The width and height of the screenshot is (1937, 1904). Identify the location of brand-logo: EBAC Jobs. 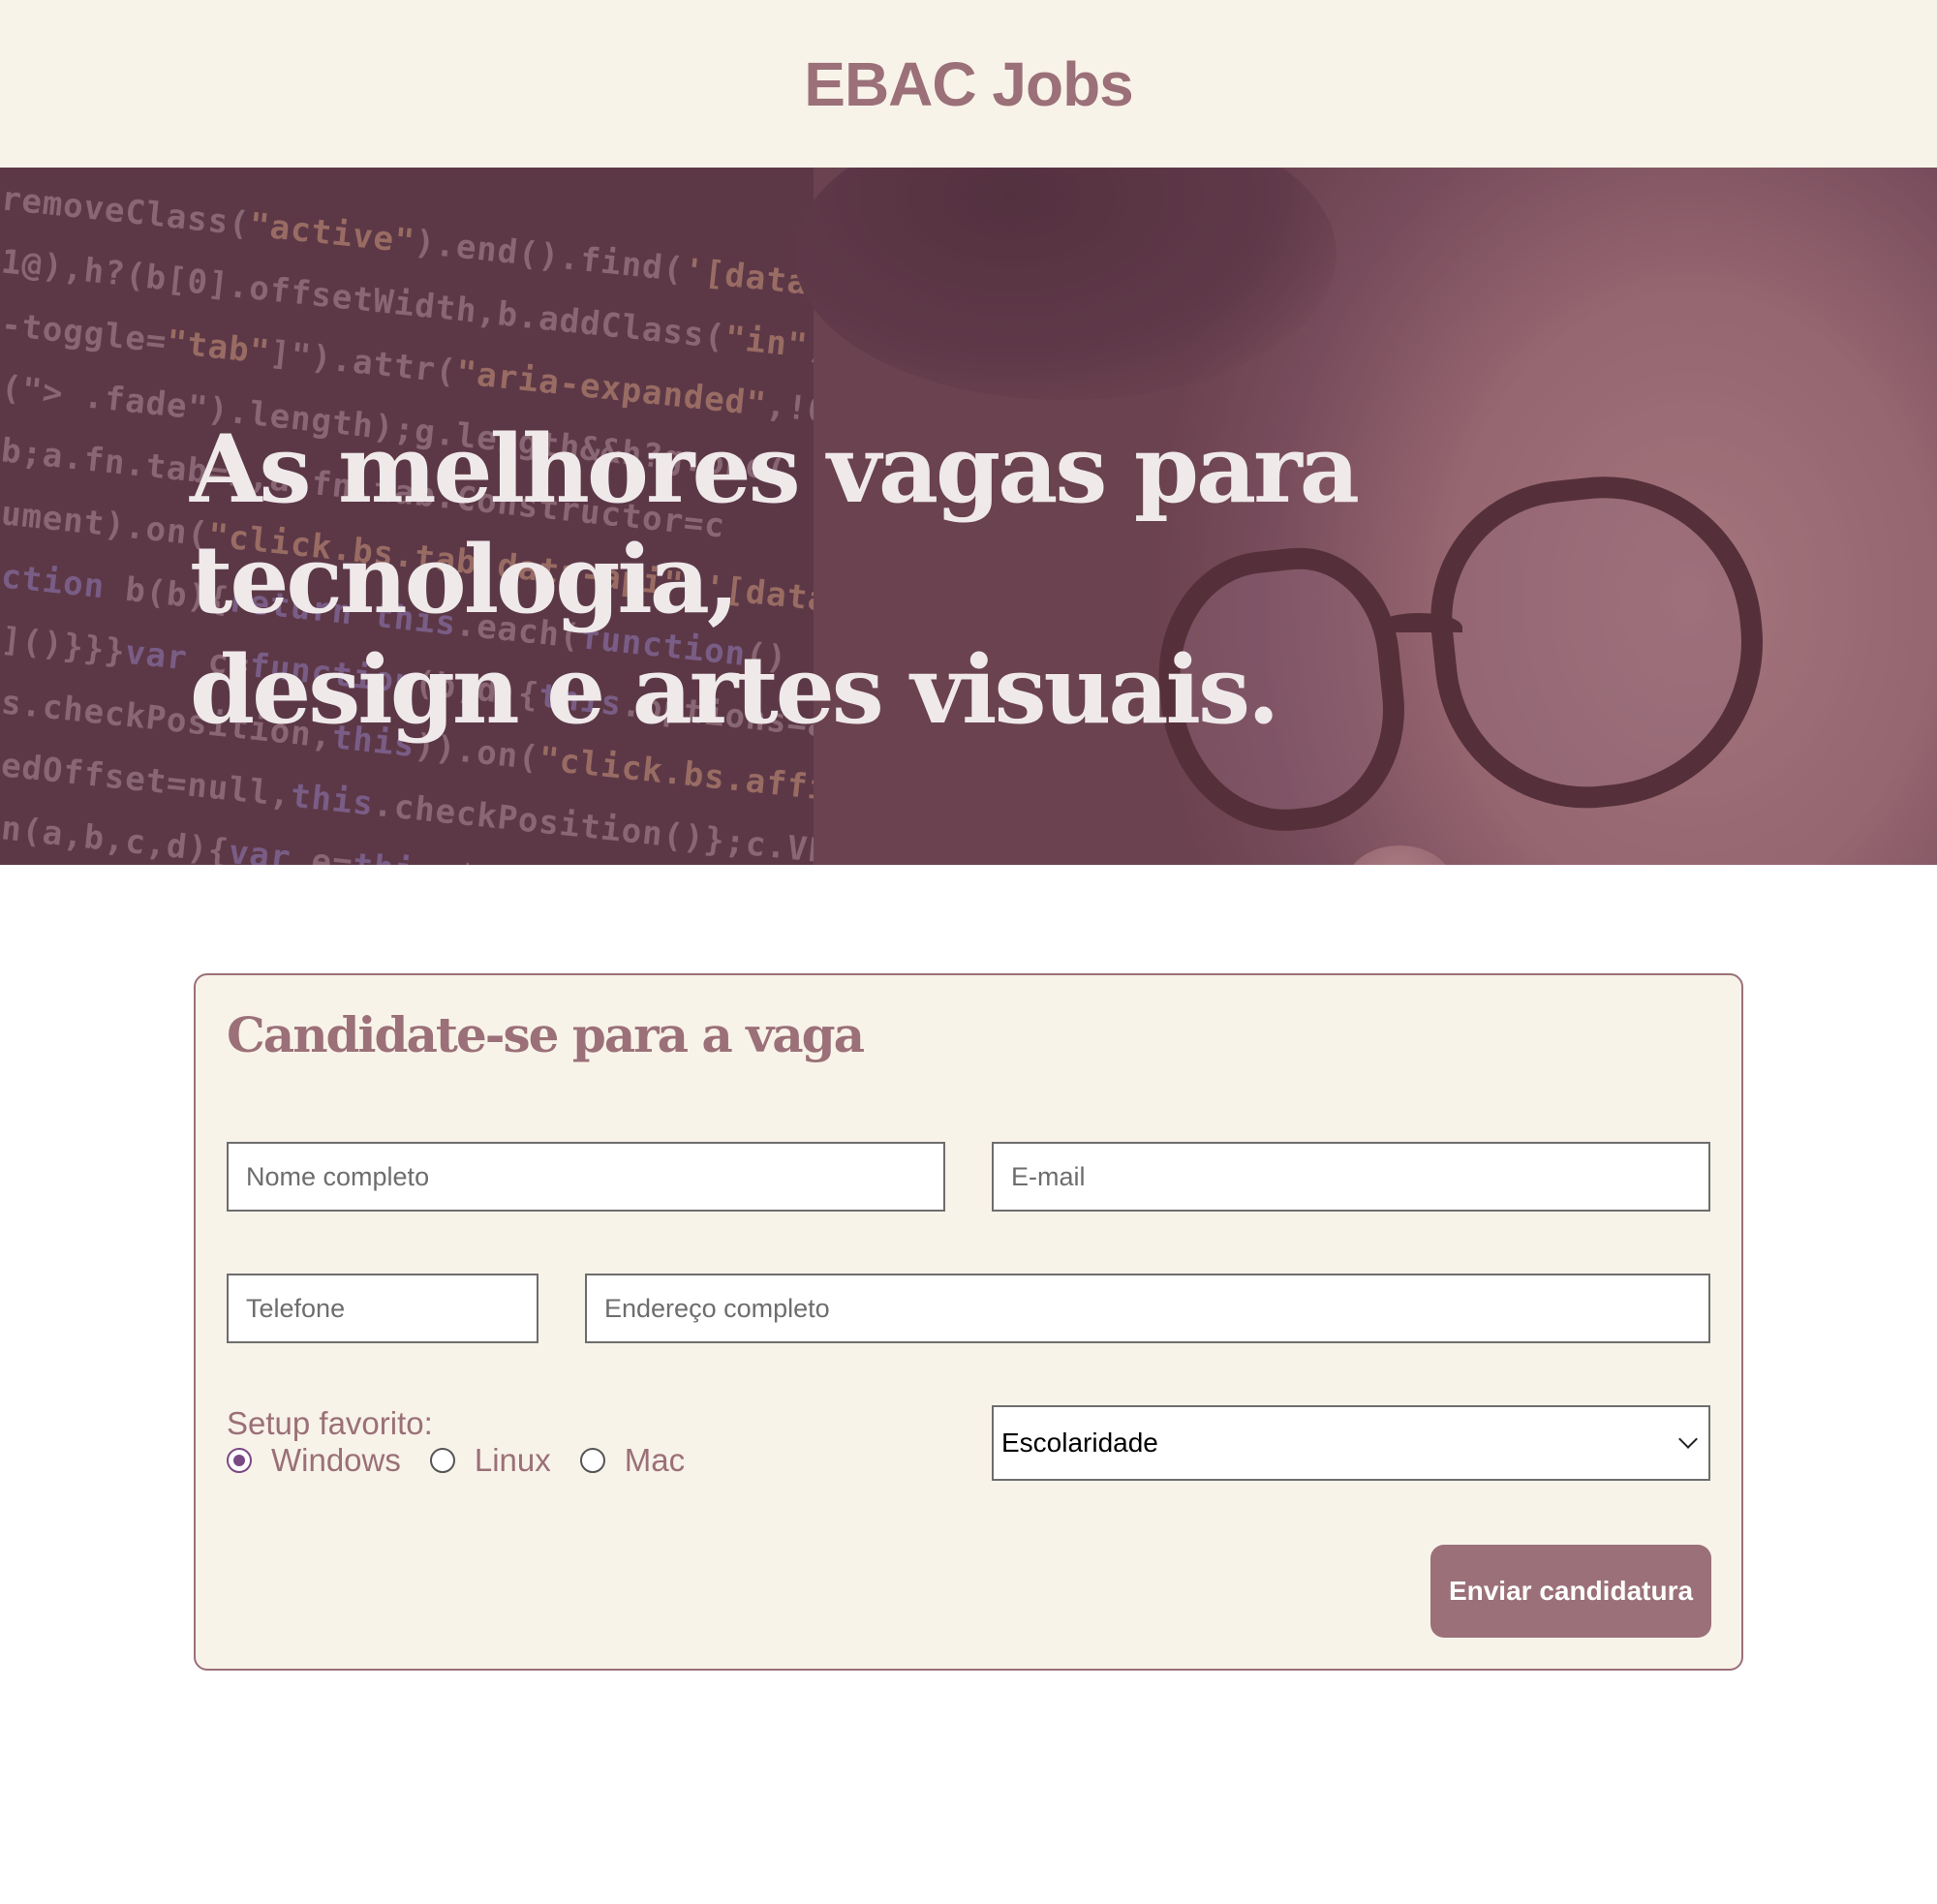
(969, 84).